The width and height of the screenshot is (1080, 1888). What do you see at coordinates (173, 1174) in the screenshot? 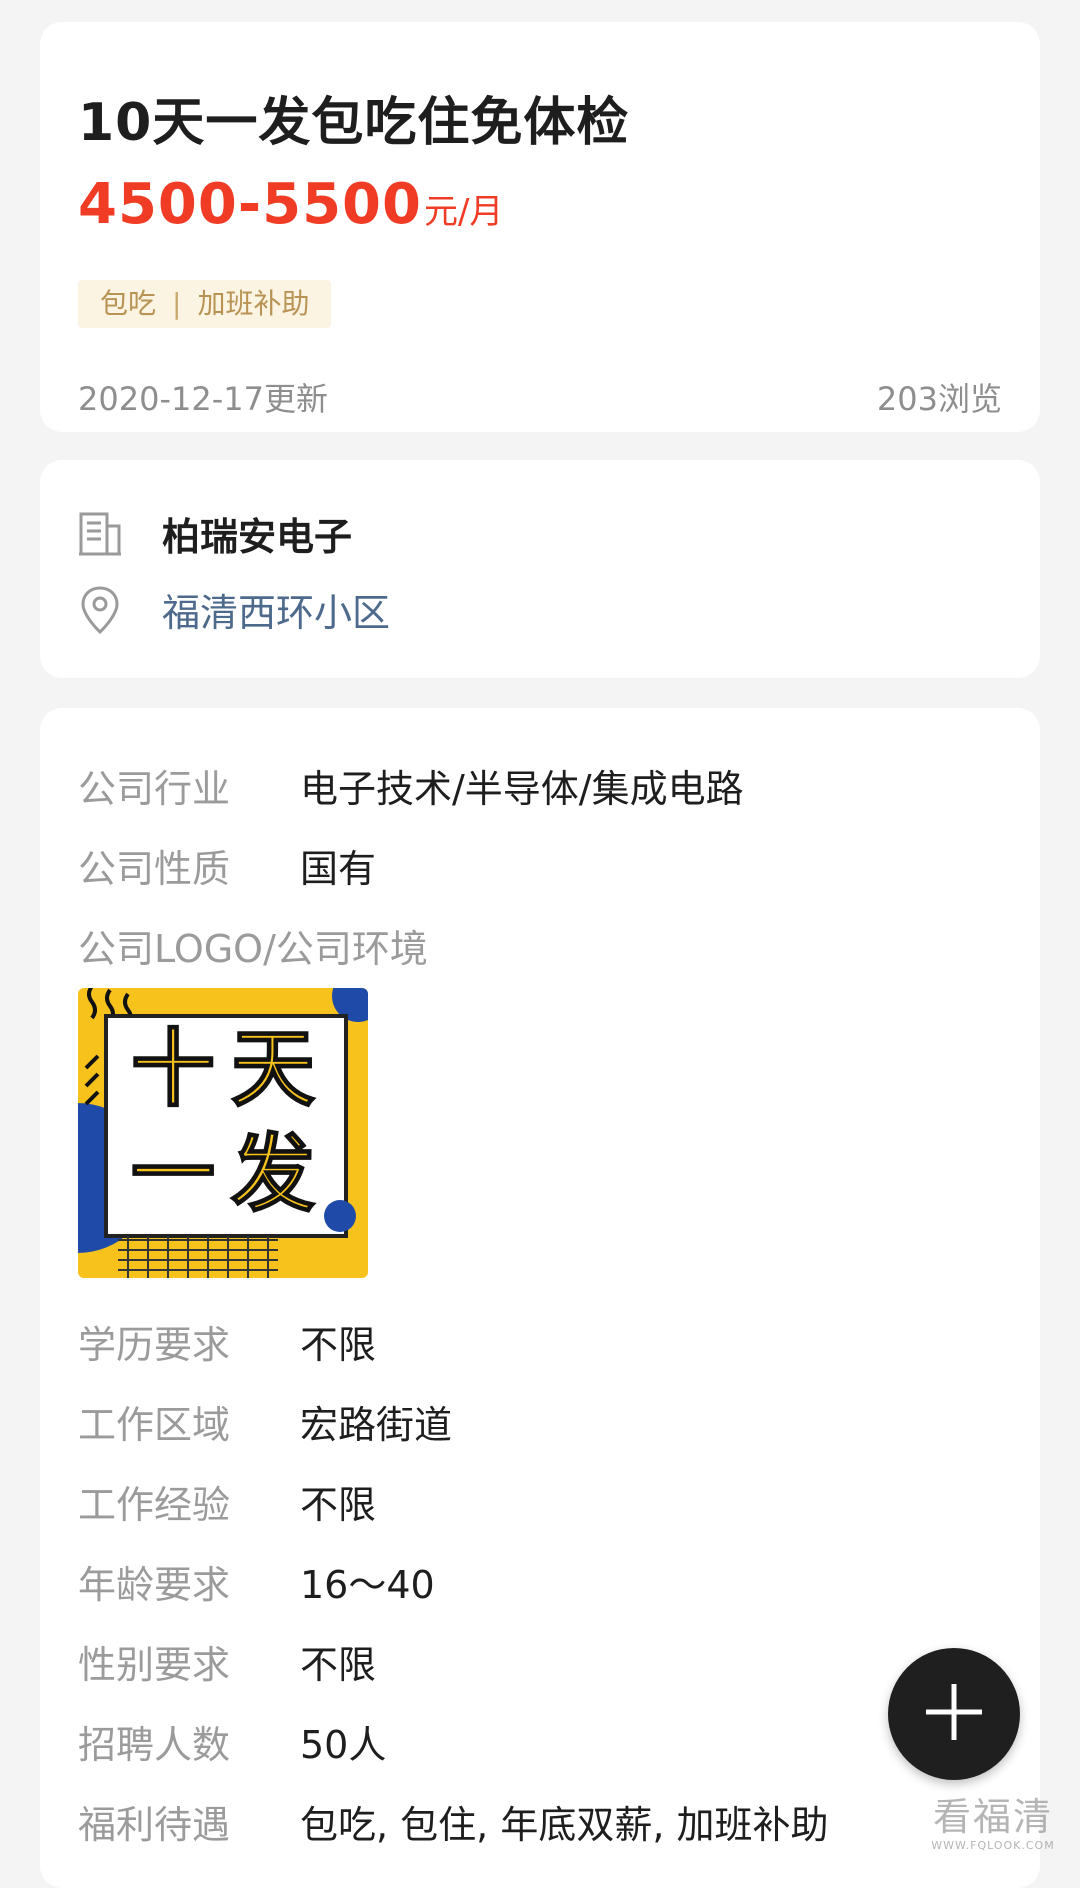
I see `logo-char: 一` at bounding box center [173, 1174].